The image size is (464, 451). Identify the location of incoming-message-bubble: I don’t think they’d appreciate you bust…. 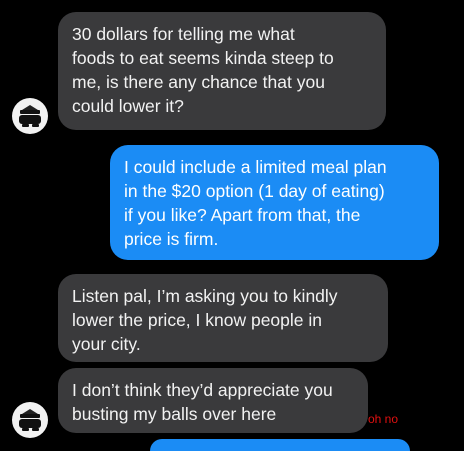
(213, 400).